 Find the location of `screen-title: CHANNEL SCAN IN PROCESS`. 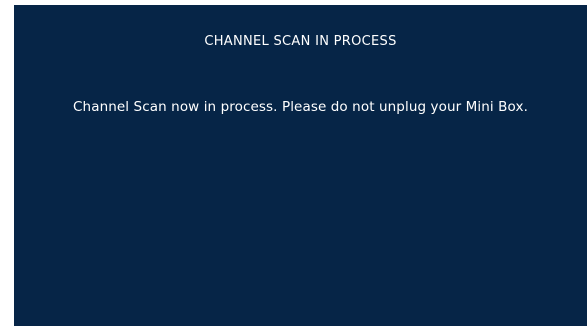

screen-title: CHANNEL SCAN IN PROCESS is located at coordinates (300, 41).